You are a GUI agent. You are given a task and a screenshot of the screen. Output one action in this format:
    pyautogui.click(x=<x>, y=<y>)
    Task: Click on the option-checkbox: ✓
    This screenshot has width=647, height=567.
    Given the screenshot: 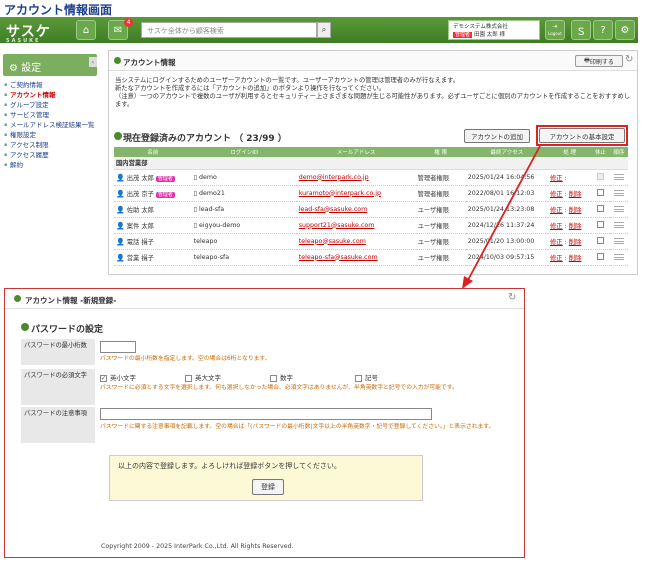 What is the action you would take?
    pyautogui.click(x=103, y=378)
    